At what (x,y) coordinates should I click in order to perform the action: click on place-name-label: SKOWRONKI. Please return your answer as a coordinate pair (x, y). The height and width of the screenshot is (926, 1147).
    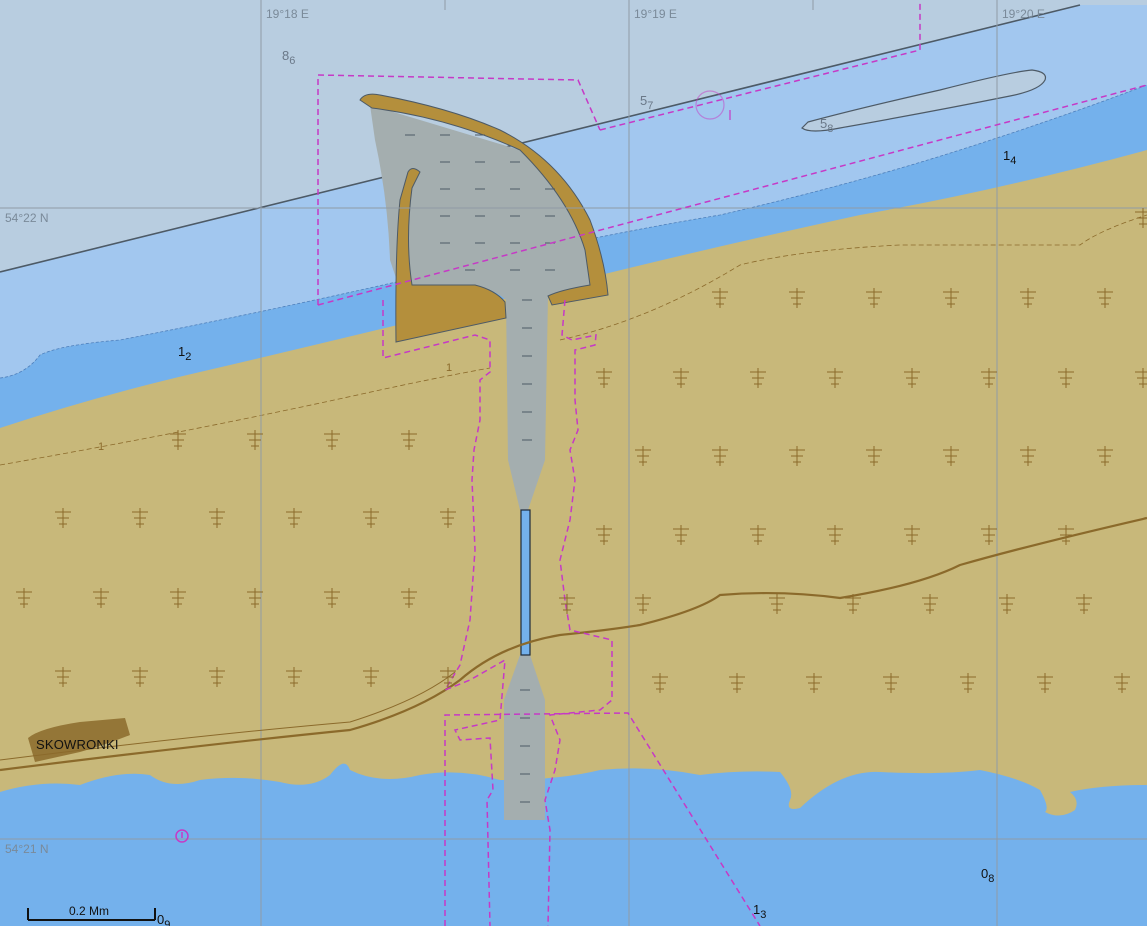
    Looking at the image, I should click on (77, 744).